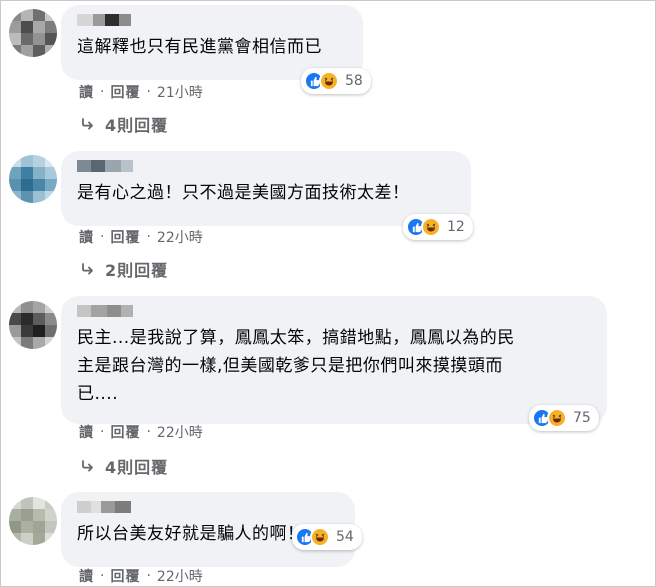 Image resolution: width=656 pixels, height=587 pixels. I want to click on timestamp: 21小時, so click(180, 92).